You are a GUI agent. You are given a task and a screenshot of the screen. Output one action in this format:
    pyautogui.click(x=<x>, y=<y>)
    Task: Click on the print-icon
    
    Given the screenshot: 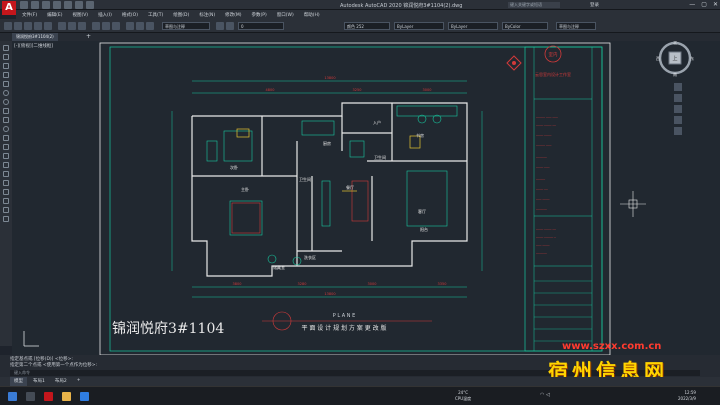 What is the action you would take?
    pyautogui.click(x=38, y=26)
    